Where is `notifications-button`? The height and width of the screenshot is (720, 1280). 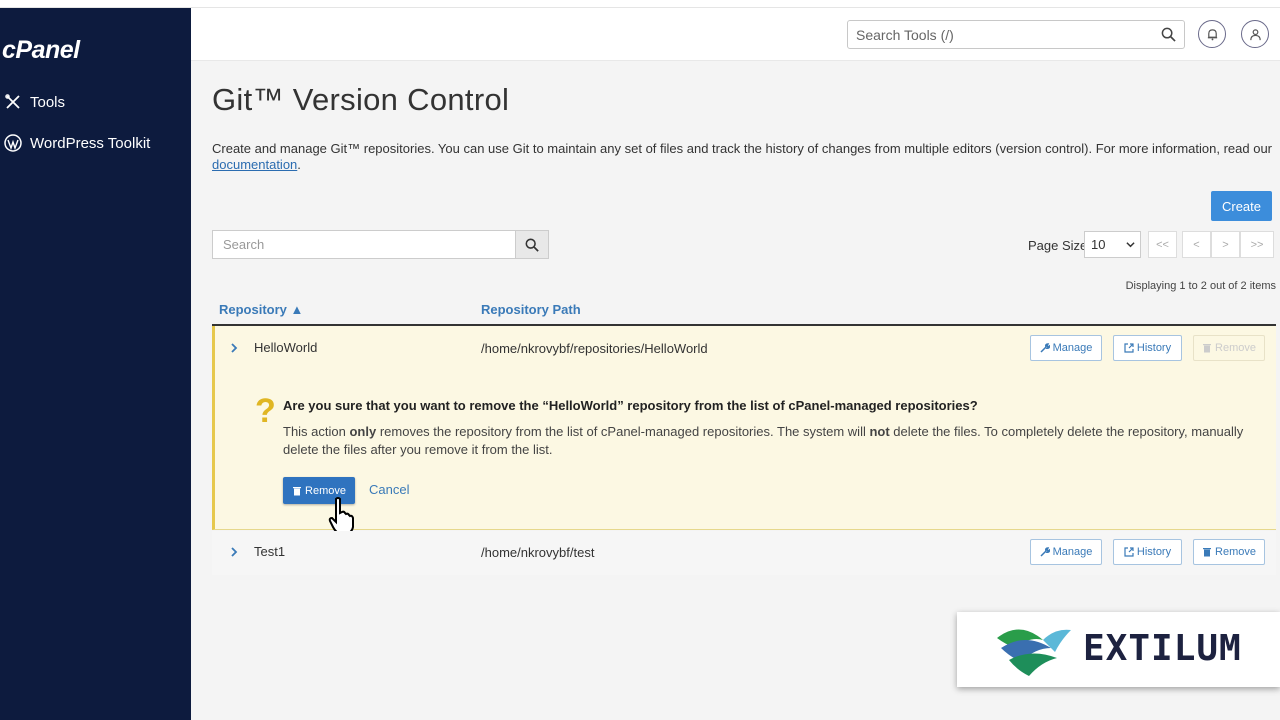 notifications-button is located at coordinates (1212, 34).